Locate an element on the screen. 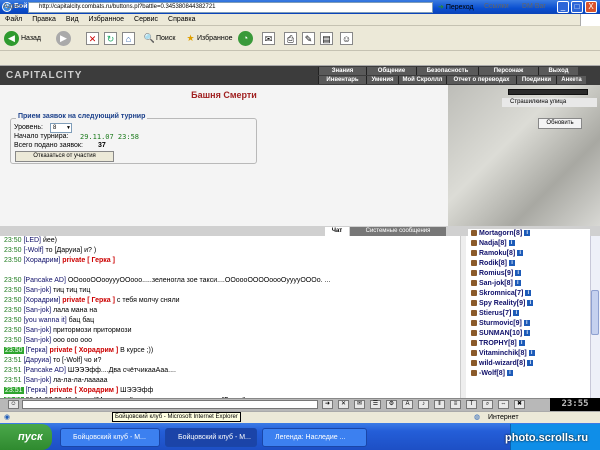 Image resolution: width=600 pixels, height=450 pixels. close-button: X is located at coordinates (591, 7).